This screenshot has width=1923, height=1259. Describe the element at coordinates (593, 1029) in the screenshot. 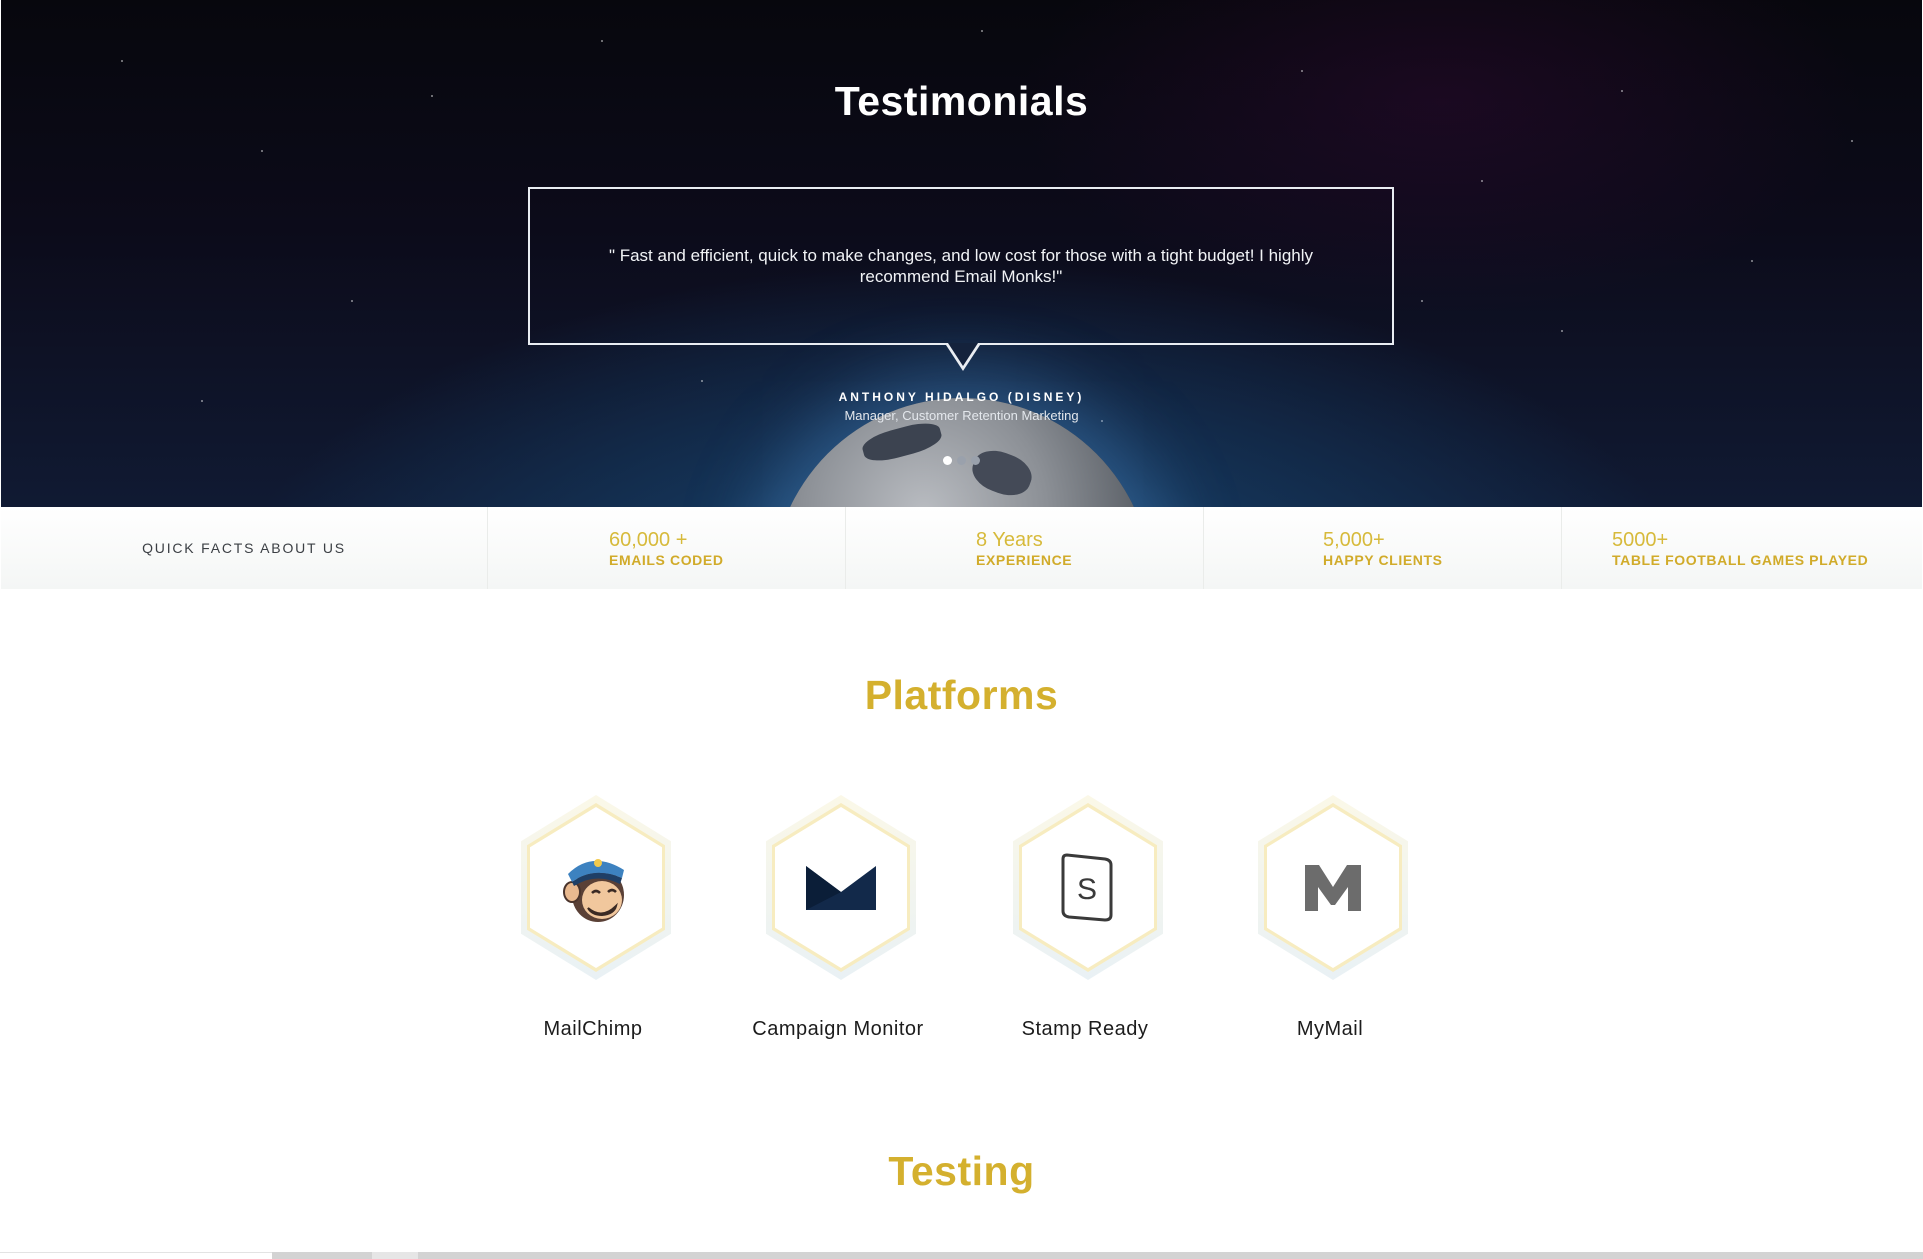

I see `platform-name: MailChimp` at that location.